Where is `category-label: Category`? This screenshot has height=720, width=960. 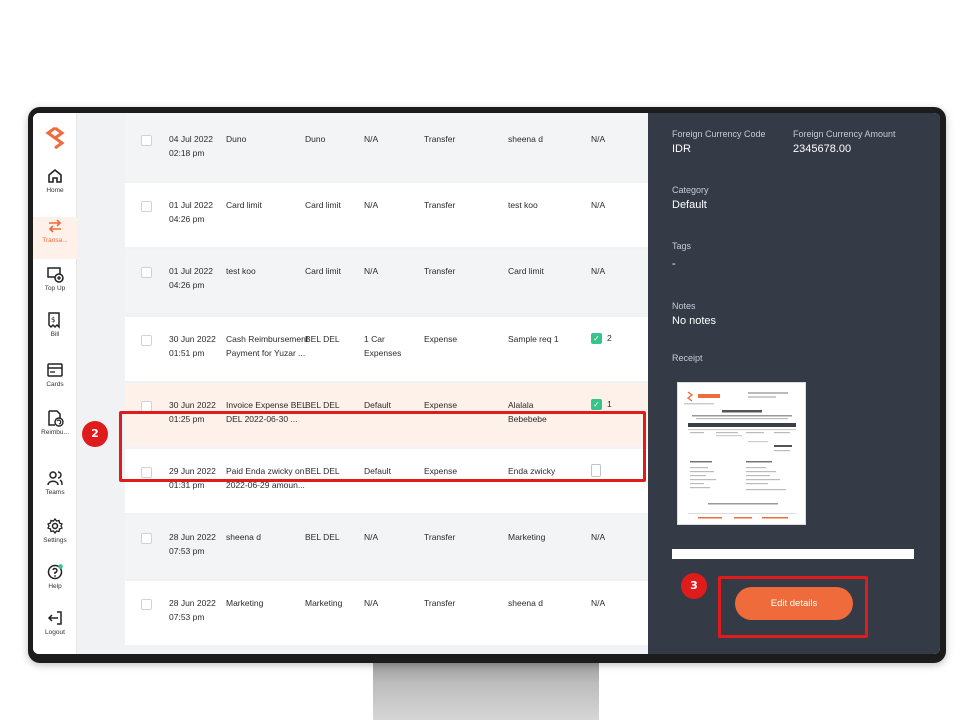
category-label: Category is located at coordinates (690, 190).